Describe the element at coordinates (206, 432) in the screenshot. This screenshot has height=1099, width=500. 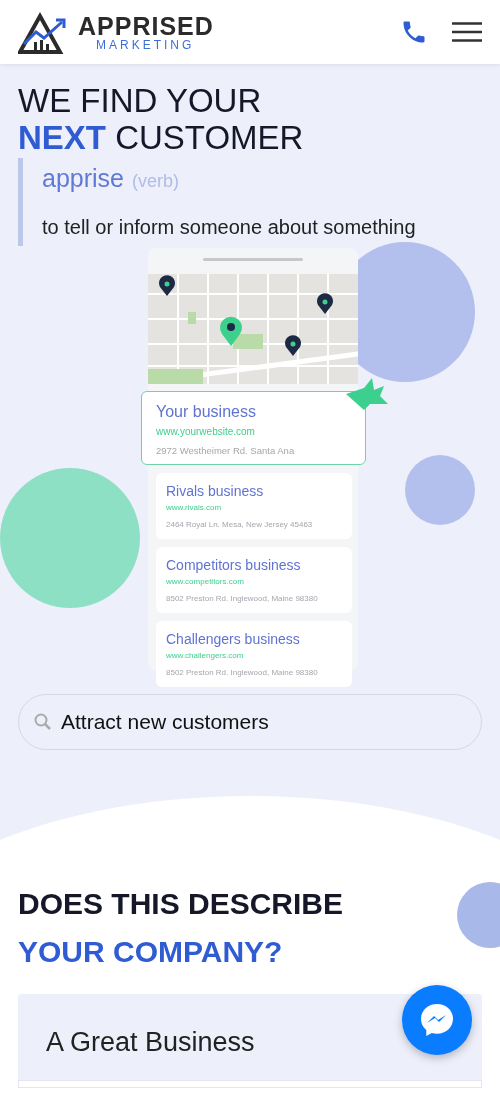
I see `business-url: www.yourwebsite.com` at that location.